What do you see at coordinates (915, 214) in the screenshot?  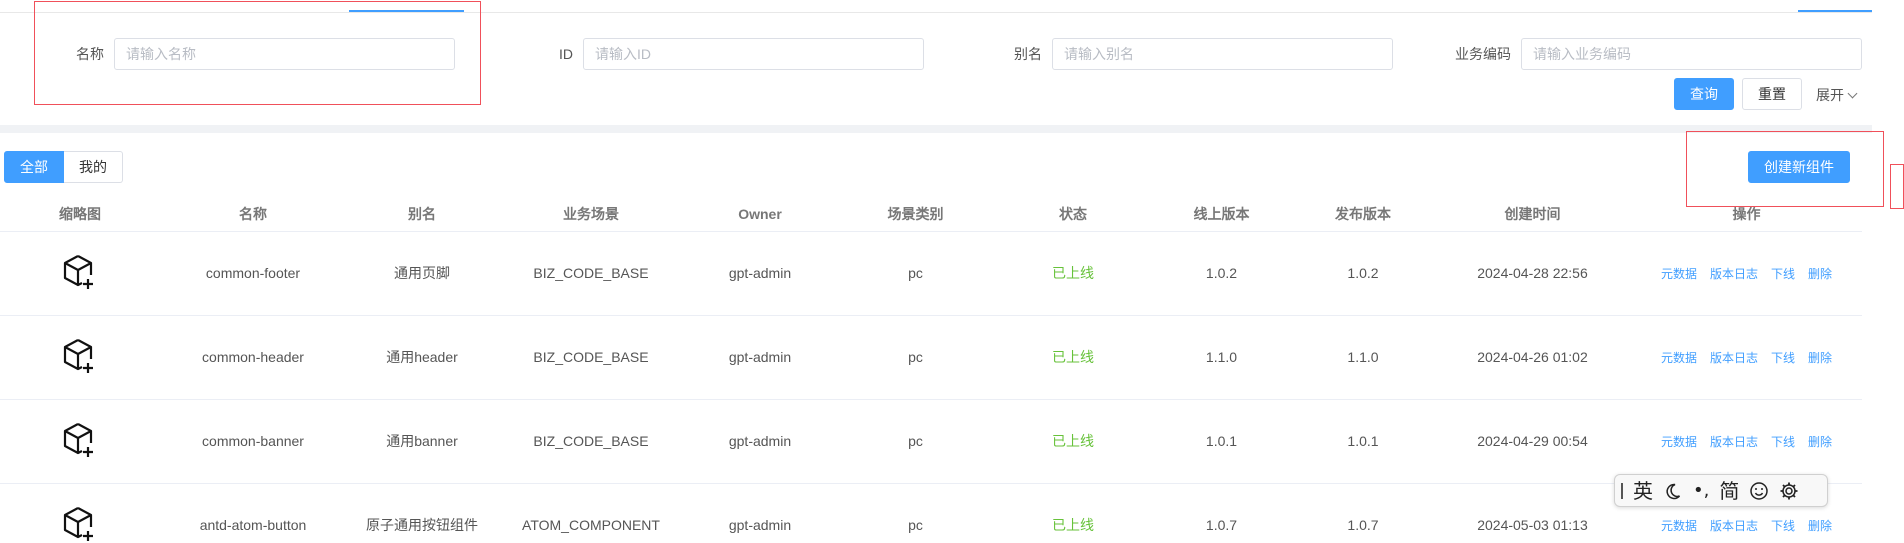 I see `col-scene-type: 场景类别` at bounding box center [915, 214].